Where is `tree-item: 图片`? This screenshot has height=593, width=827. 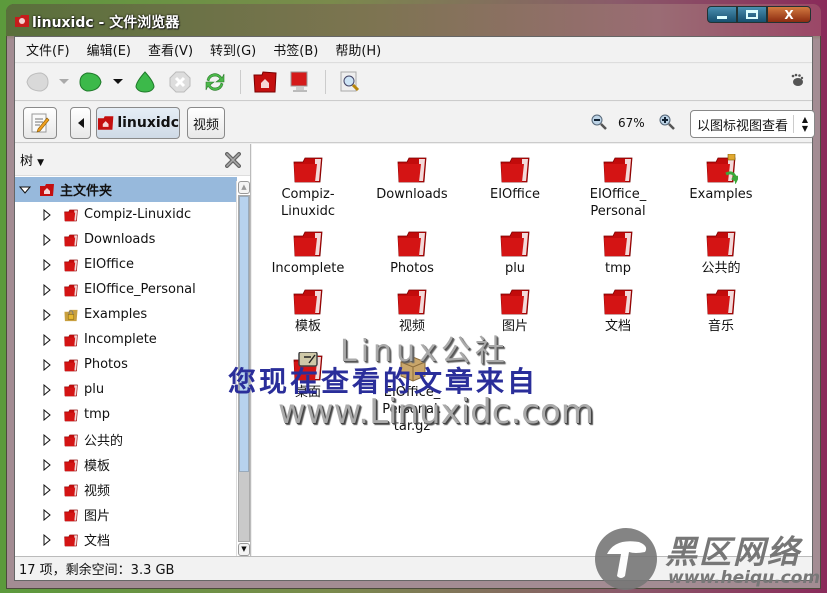 tree-item: 图片 is located at coordinates (126, 514).